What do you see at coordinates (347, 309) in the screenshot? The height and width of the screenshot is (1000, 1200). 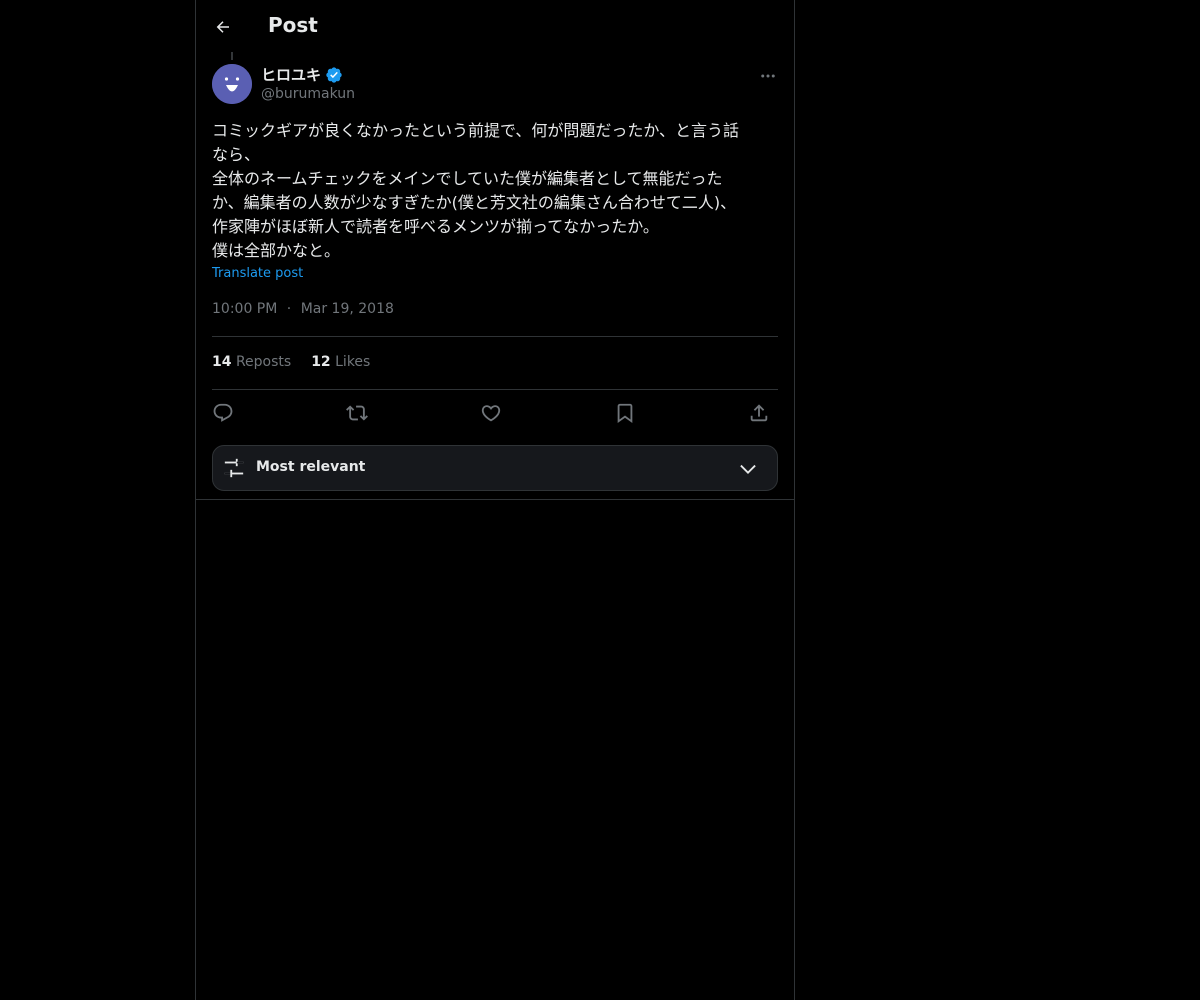 I see `post-date: Mar 19, 2018` at bounding box center [347, 309].